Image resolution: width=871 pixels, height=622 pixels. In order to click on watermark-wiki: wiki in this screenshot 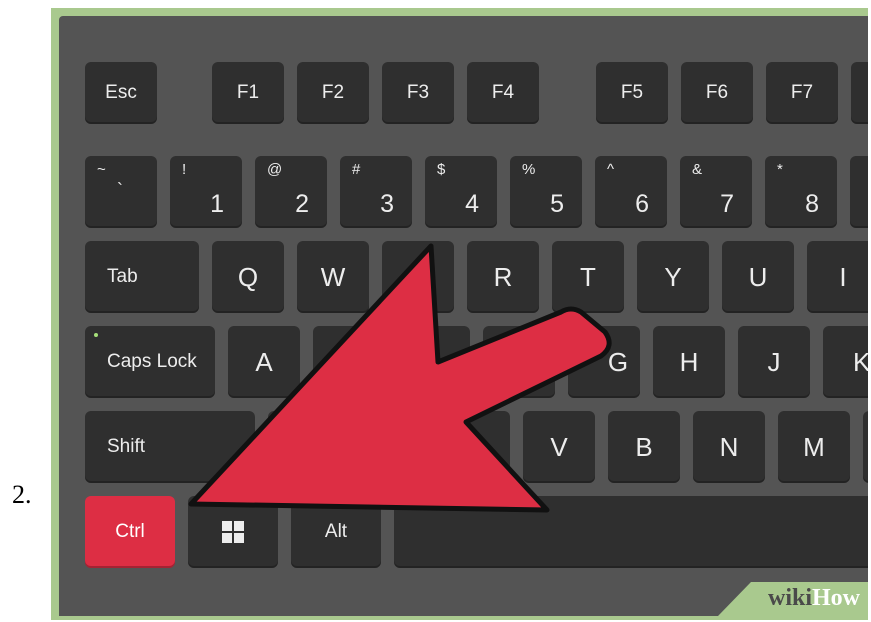, I will do `click(789, 598)`.